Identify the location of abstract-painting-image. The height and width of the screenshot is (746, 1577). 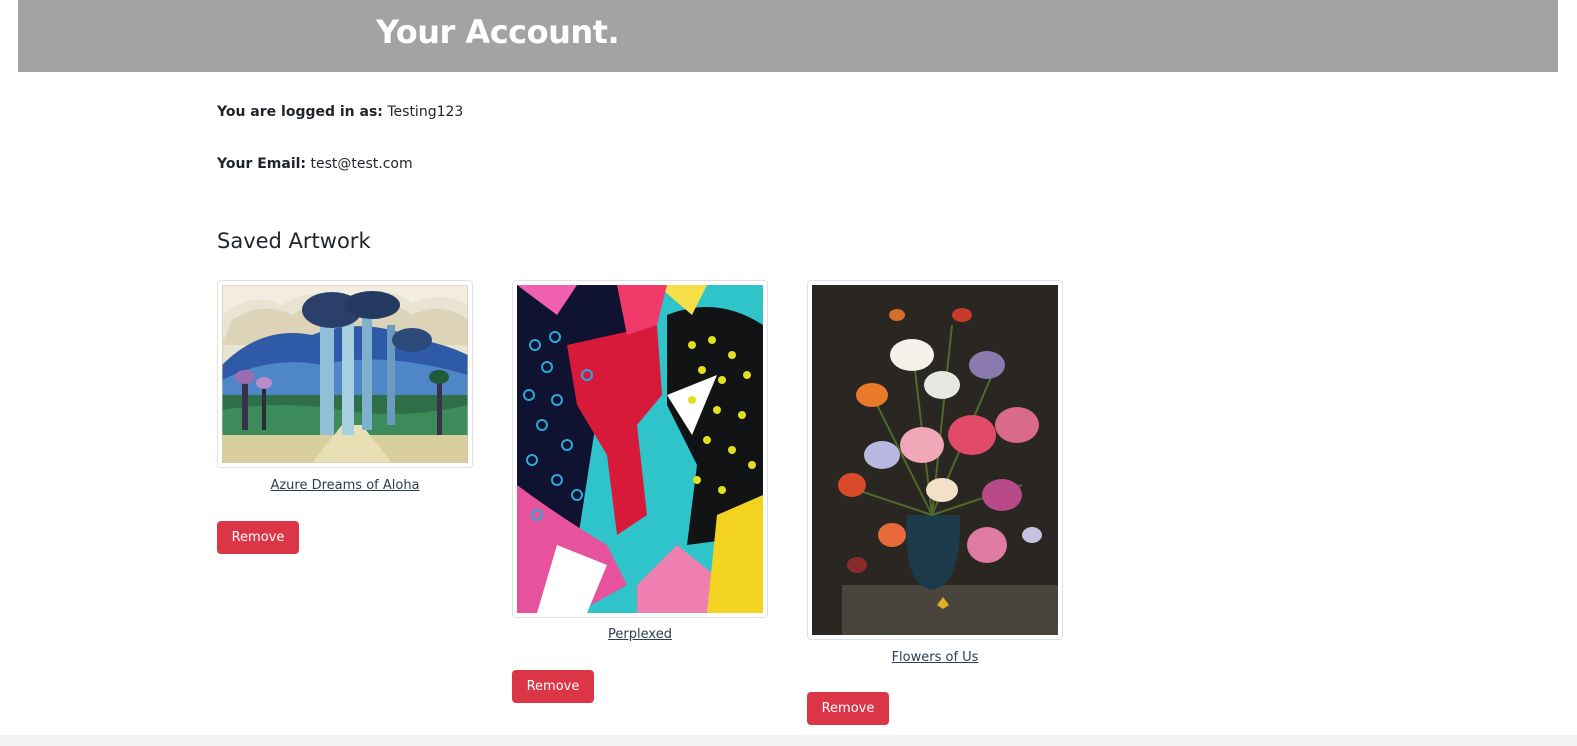
(640, 449).